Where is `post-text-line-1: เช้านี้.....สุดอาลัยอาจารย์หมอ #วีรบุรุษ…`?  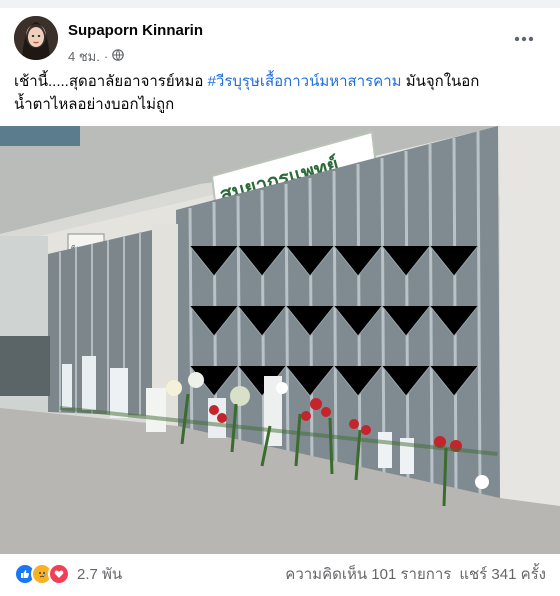 post-text-line-1: เช้านี้.....สุดอาลัยอาจารย์หมอ #วีรบุรุษ… is located at coordinates (279, 81).